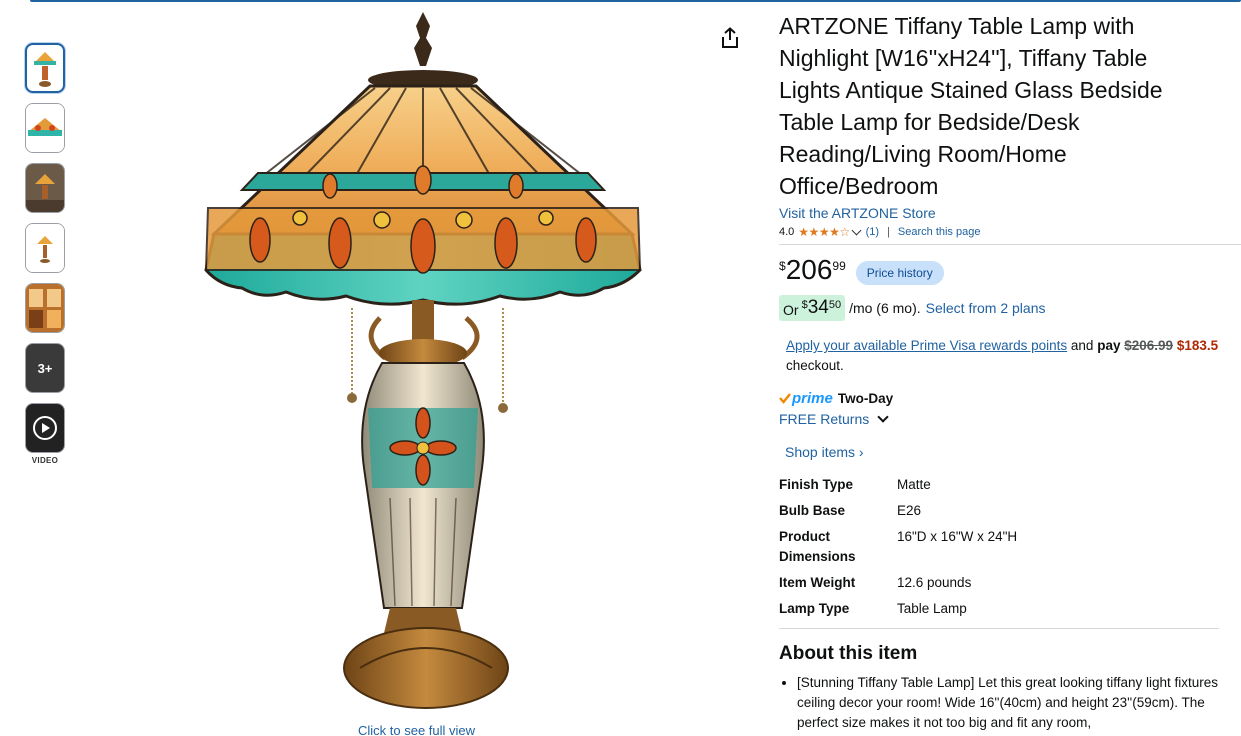 The height and width of the screenshot is (736, 1241). I want to click on checkmark-icon, so click(785, 398).